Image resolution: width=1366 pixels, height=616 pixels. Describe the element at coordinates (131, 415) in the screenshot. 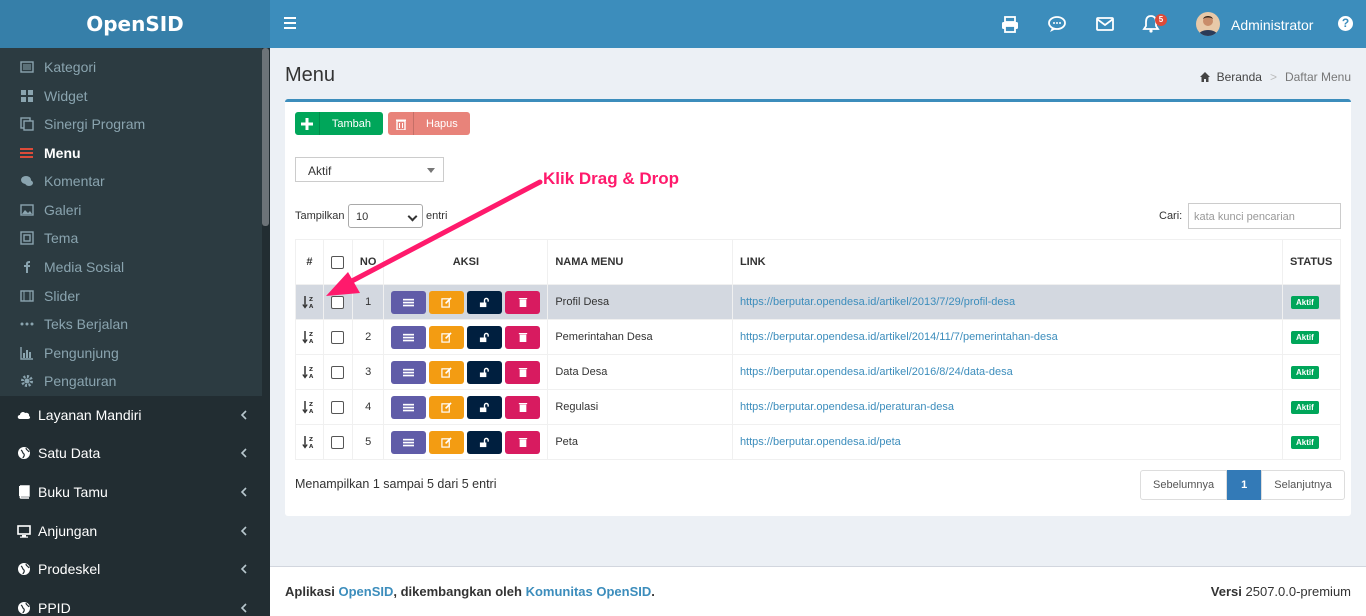

I see `sidebar-item-layanan-mandiri: Layanan Mandiri` at that location.